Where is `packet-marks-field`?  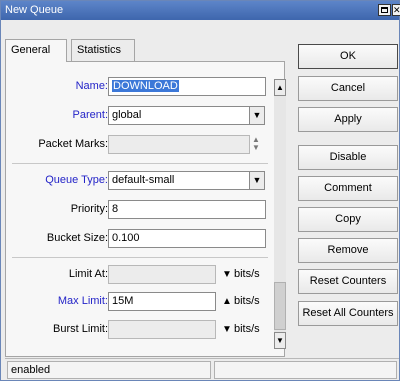
packet-marks-field is located at coordinates (179, 144).